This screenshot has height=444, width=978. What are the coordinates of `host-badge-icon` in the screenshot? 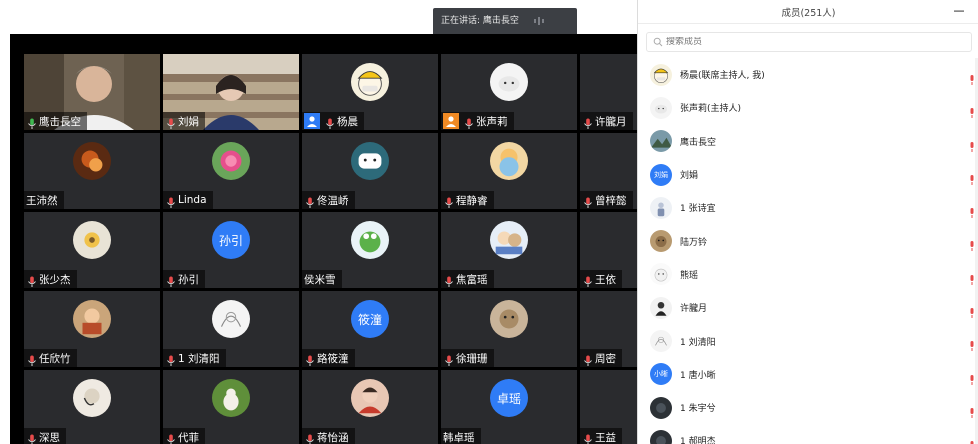 It's located at (312, 121).